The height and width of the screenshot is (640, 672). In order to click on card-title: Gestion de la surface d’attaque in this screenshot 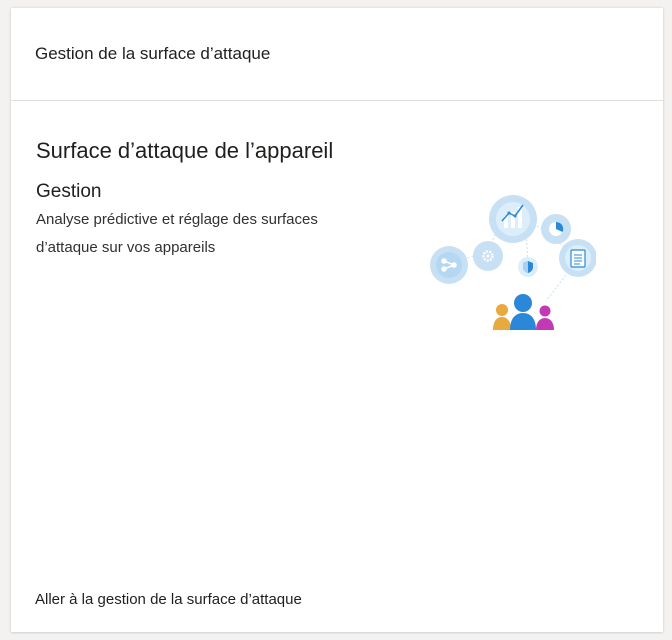, I will do `click(153, 53)`.